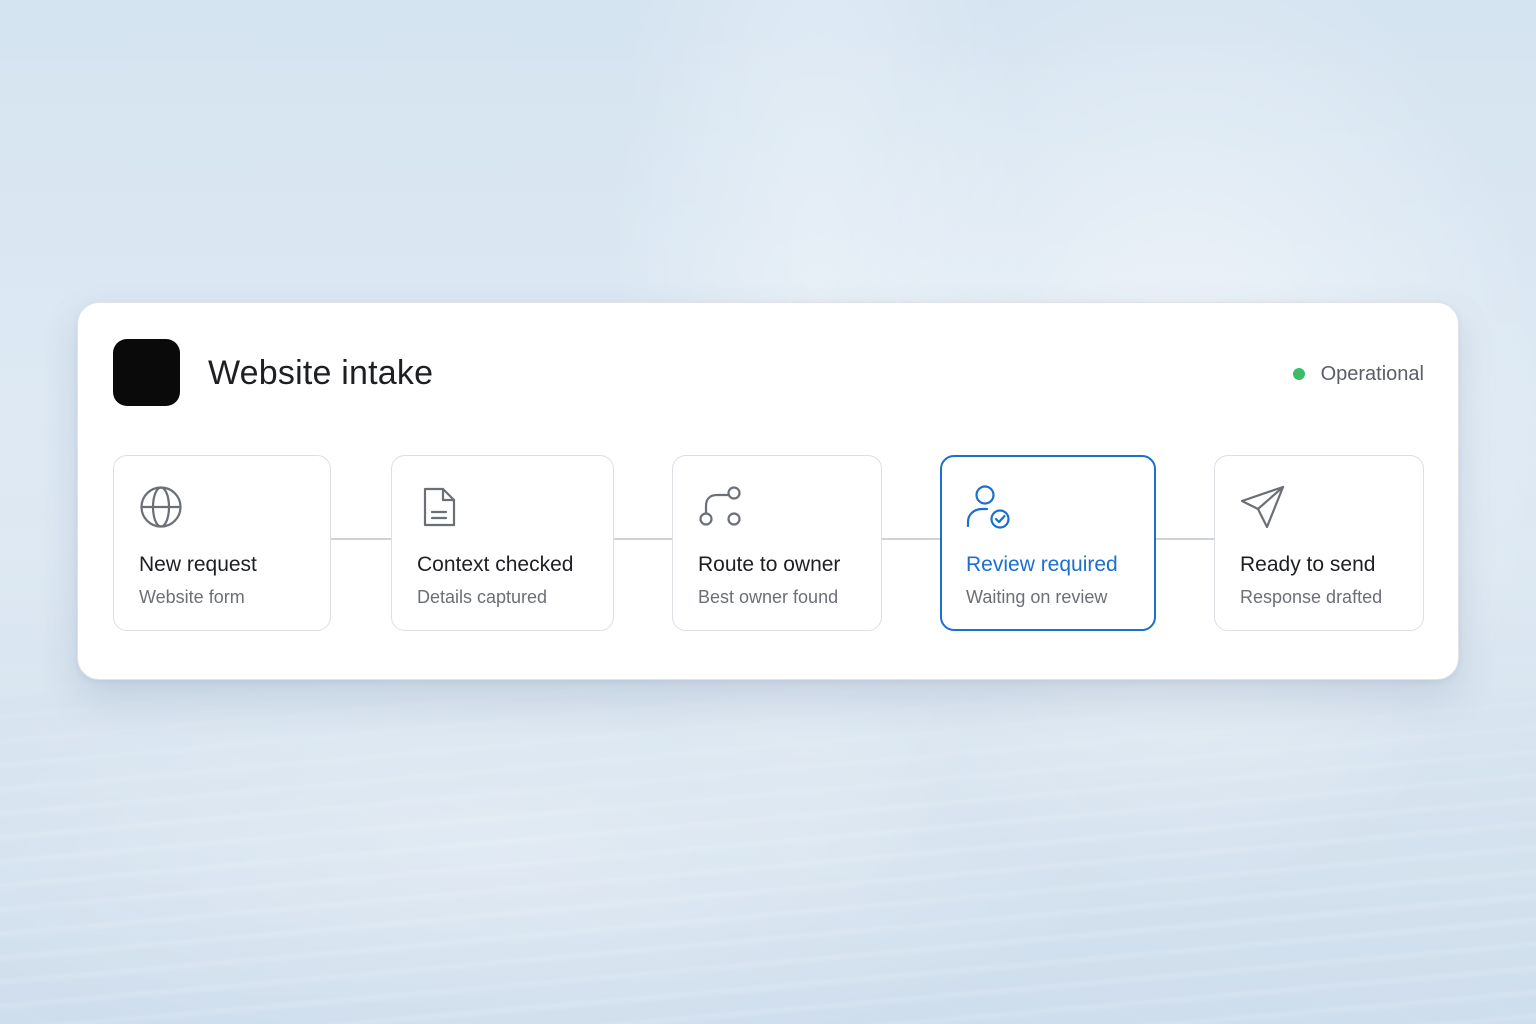  I want to click on send-icon, so click(1262, 507).